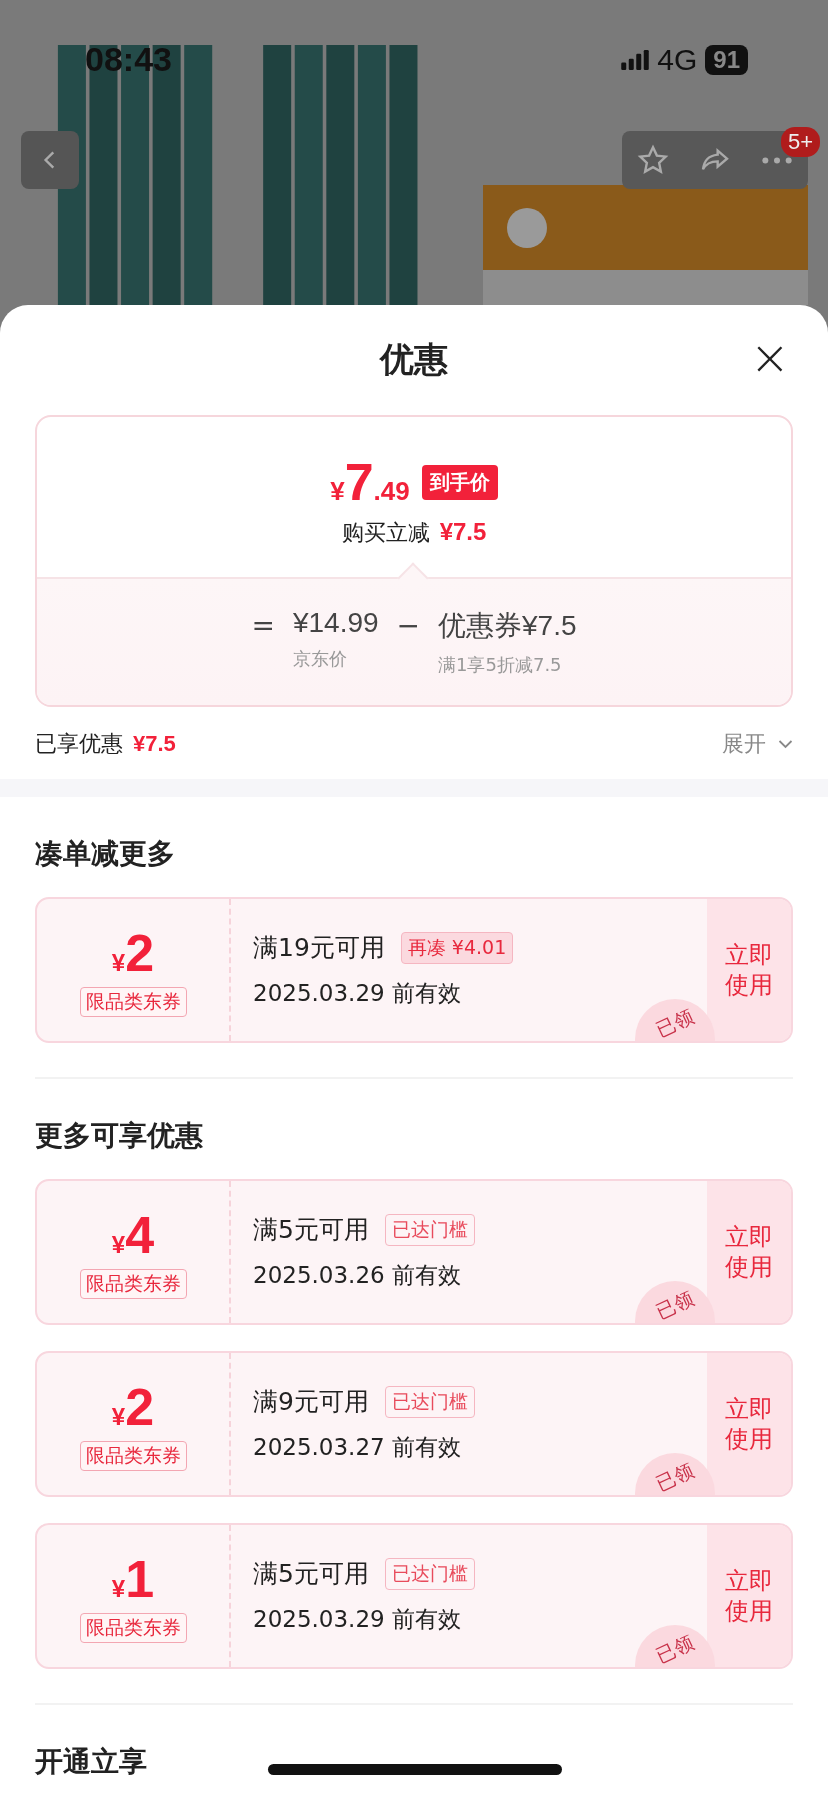 The image size is (828, 1796). Describe the element at coordinates (154, 744) in the screenshot. I see `discount-value: ¥7.5` at that location.